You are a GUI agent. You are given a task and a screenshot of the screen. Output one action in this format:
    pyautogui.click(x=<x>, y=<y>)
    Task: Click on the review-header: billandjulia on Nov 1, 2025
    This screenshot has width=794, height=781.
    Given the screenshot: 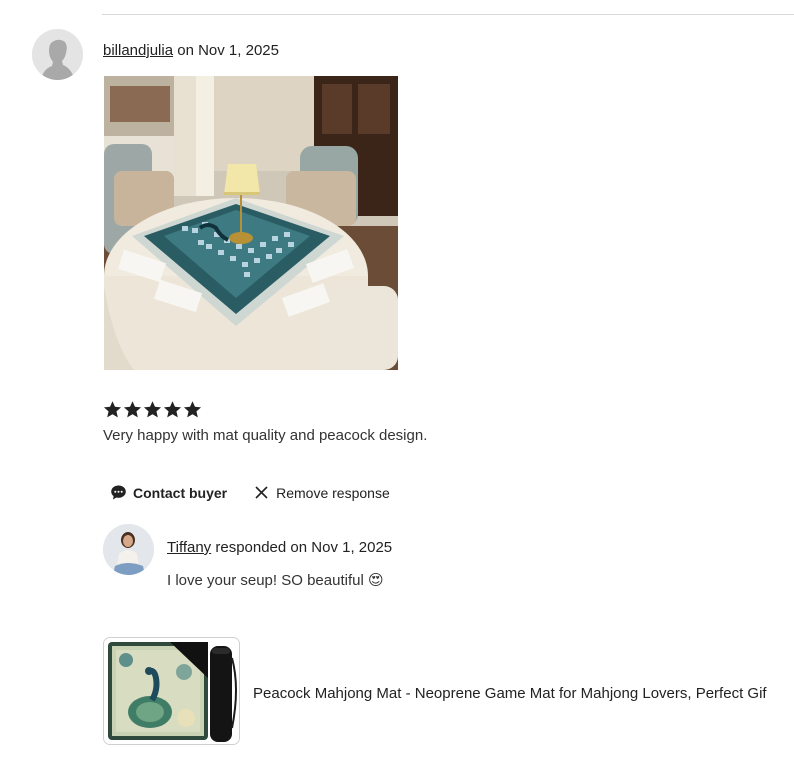 What is the action you would take?
    pyautogui.click(x=191, y=51)
    